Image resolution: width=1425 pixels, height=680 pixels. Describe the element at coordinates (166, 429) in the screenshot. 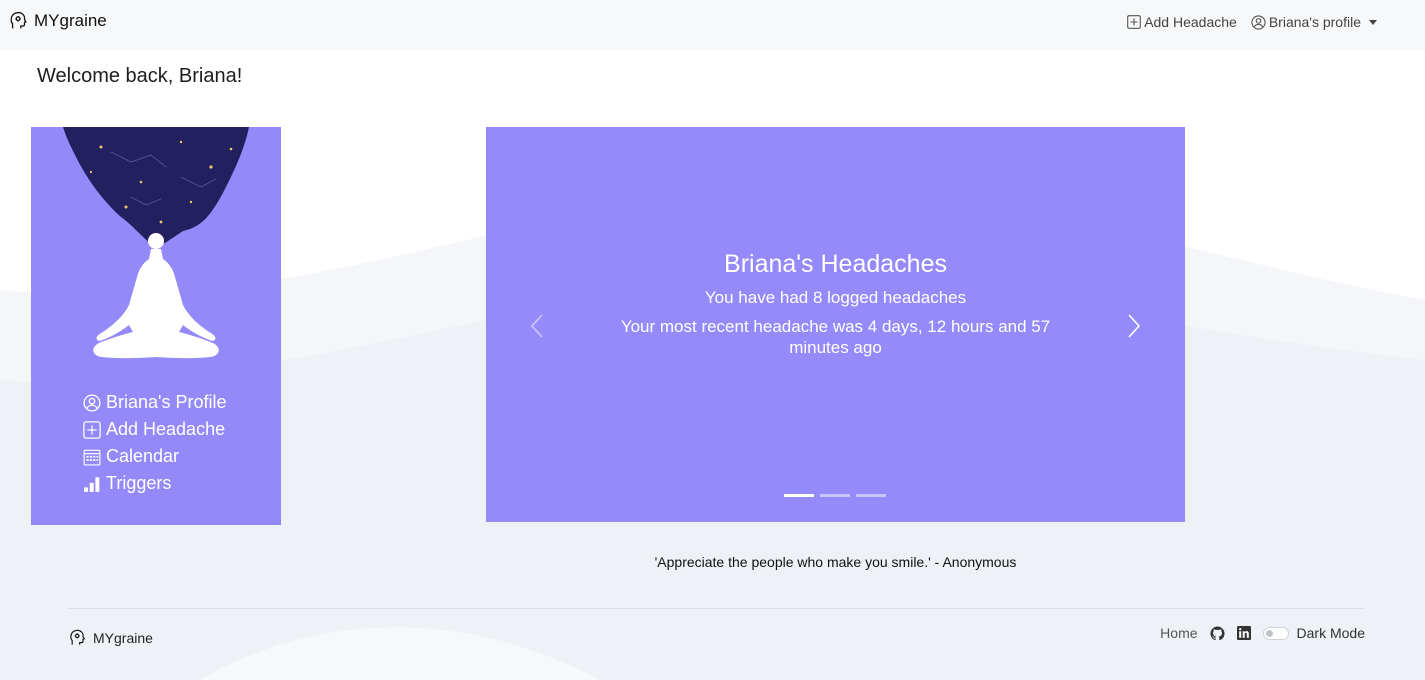

I see `sidebar-item-label: Add Headache` at that location.